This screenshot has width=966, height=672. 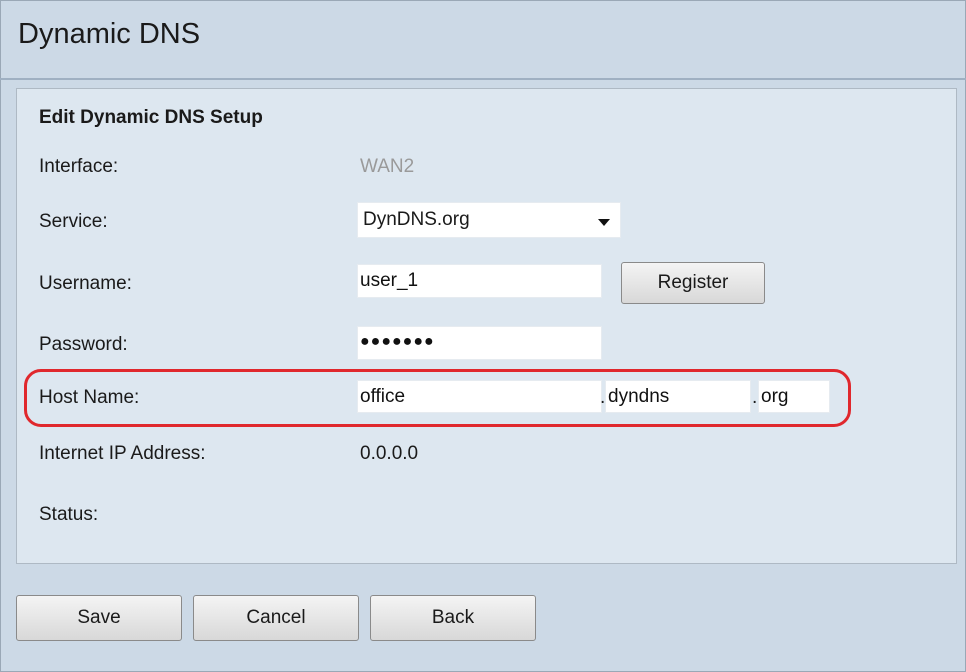 What do you see at coordinates (122, 453) in the screenshot?
I see `internet-ip-label: Internet IP Address:` at bounding box center [122, 453].